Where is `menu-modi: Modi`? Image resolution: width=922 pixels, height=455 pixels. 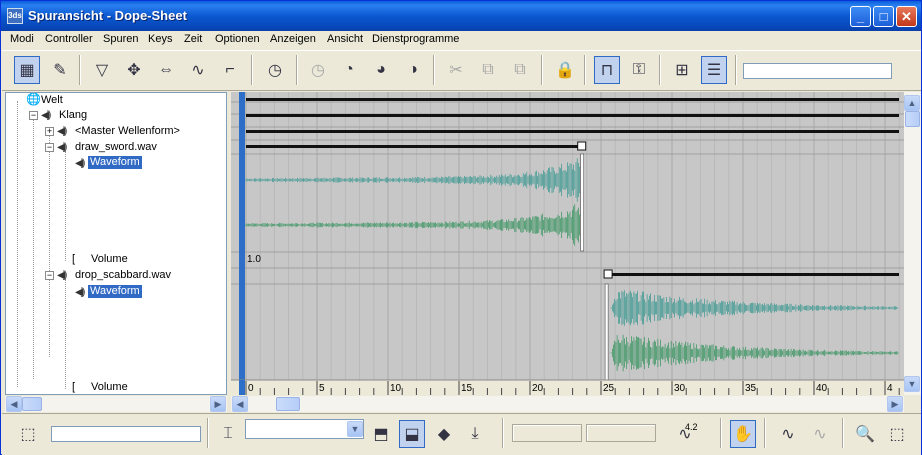 menu-modi: Modi is located at coordinates (22, 39).